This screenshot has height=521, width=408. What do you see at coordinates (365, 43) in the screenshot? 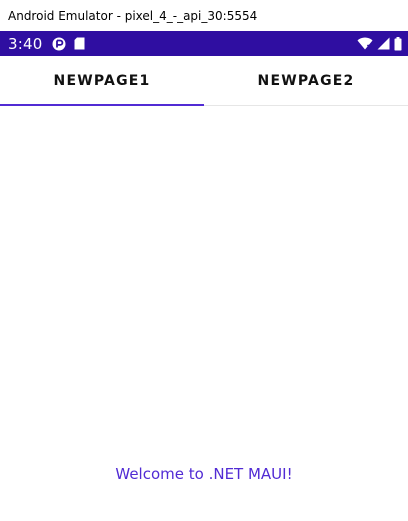
I see `wifi-icon` at bounding box center [365, 43].